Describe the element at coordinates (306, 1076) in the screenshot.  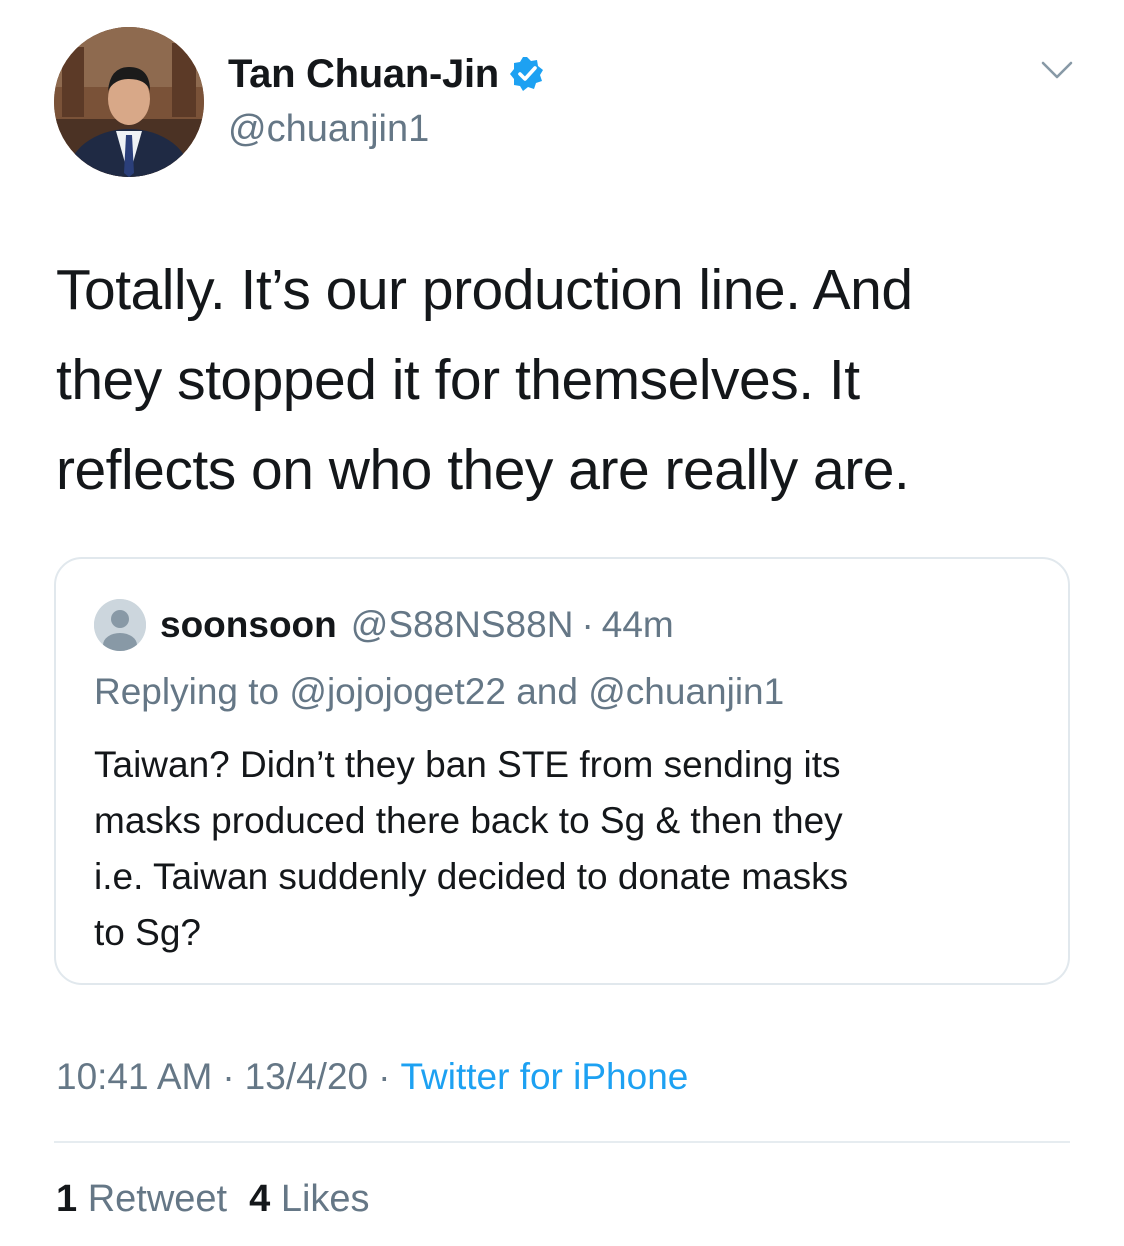
I see `tweet-date: 13/4/20` at that location.